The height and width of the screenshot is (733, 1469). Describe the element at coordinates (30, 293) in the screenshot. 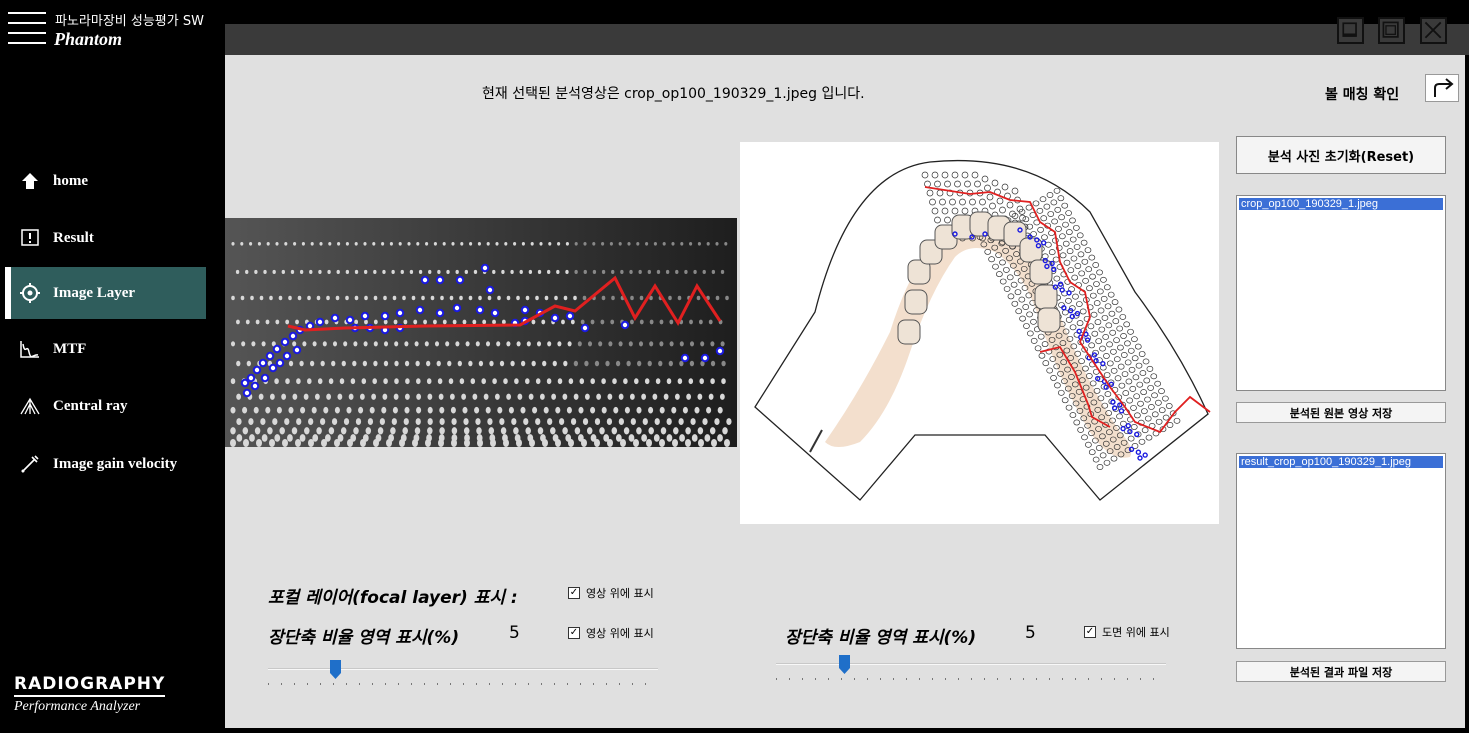

I see `target-icon` at that location.